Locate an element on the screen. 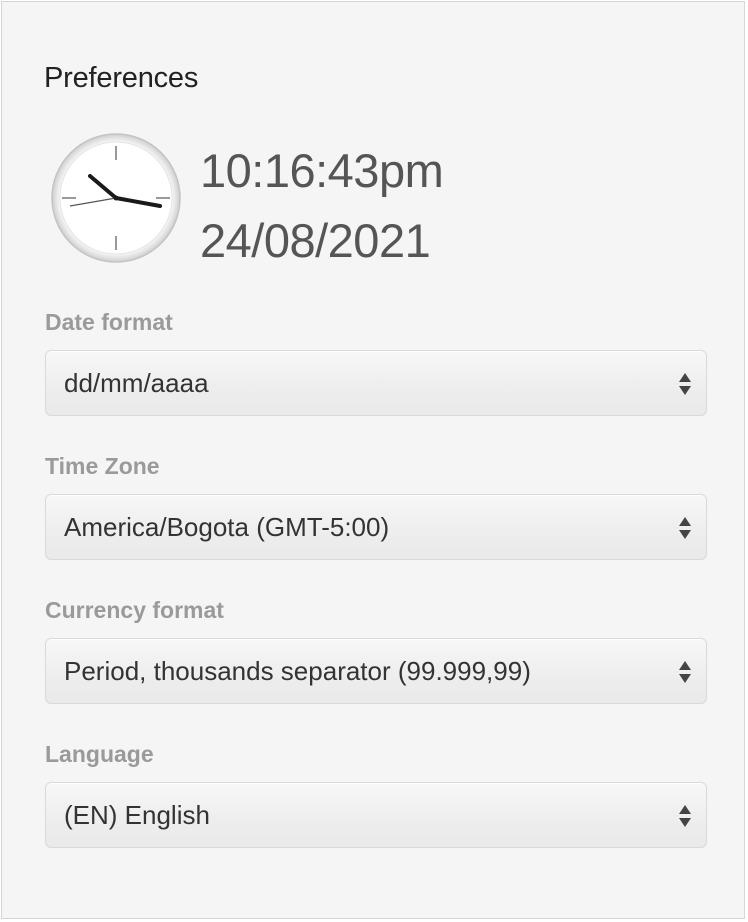  date-format-label: Date format is located at coordinates (109, 322).